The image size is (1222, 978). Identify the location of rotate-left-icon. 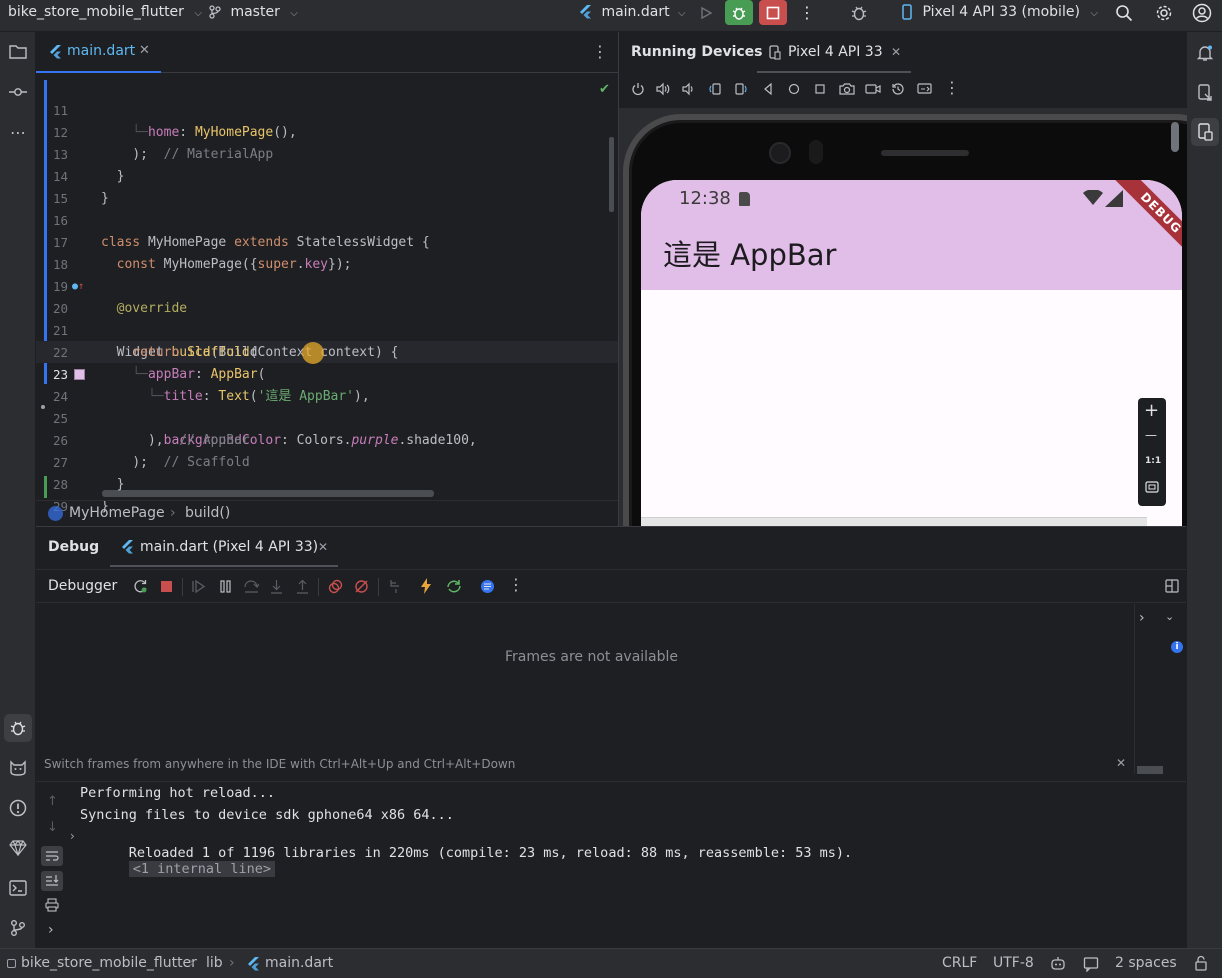
(715, 89).